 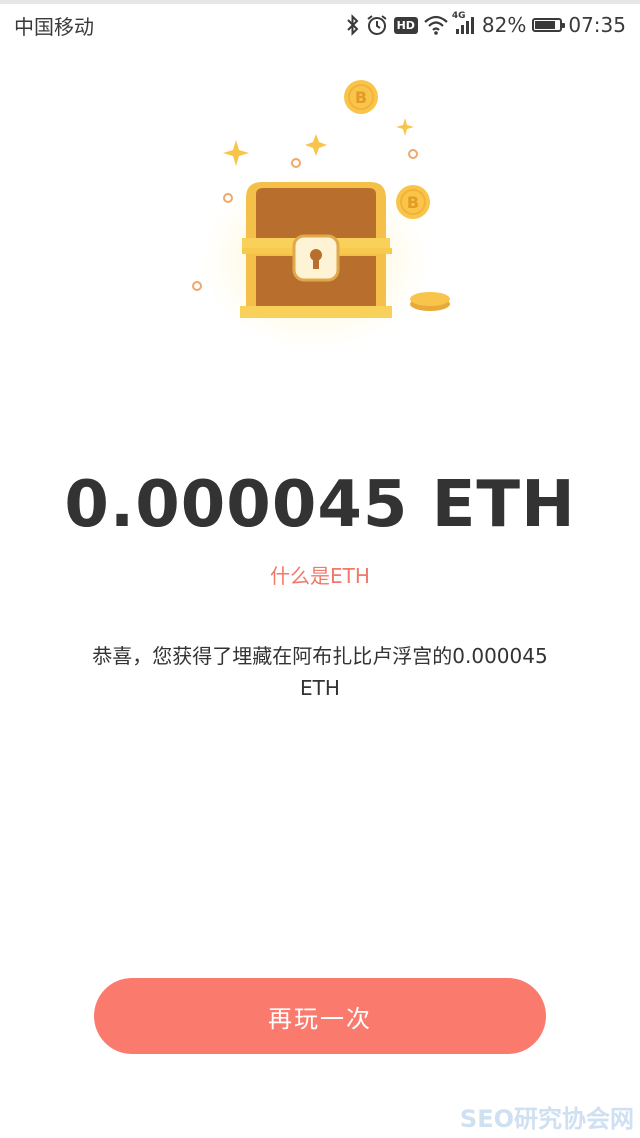 What do you see at coordinates (545, 25) in the screenshot?
I see `battery-fill` at bounding box center [545, 25].